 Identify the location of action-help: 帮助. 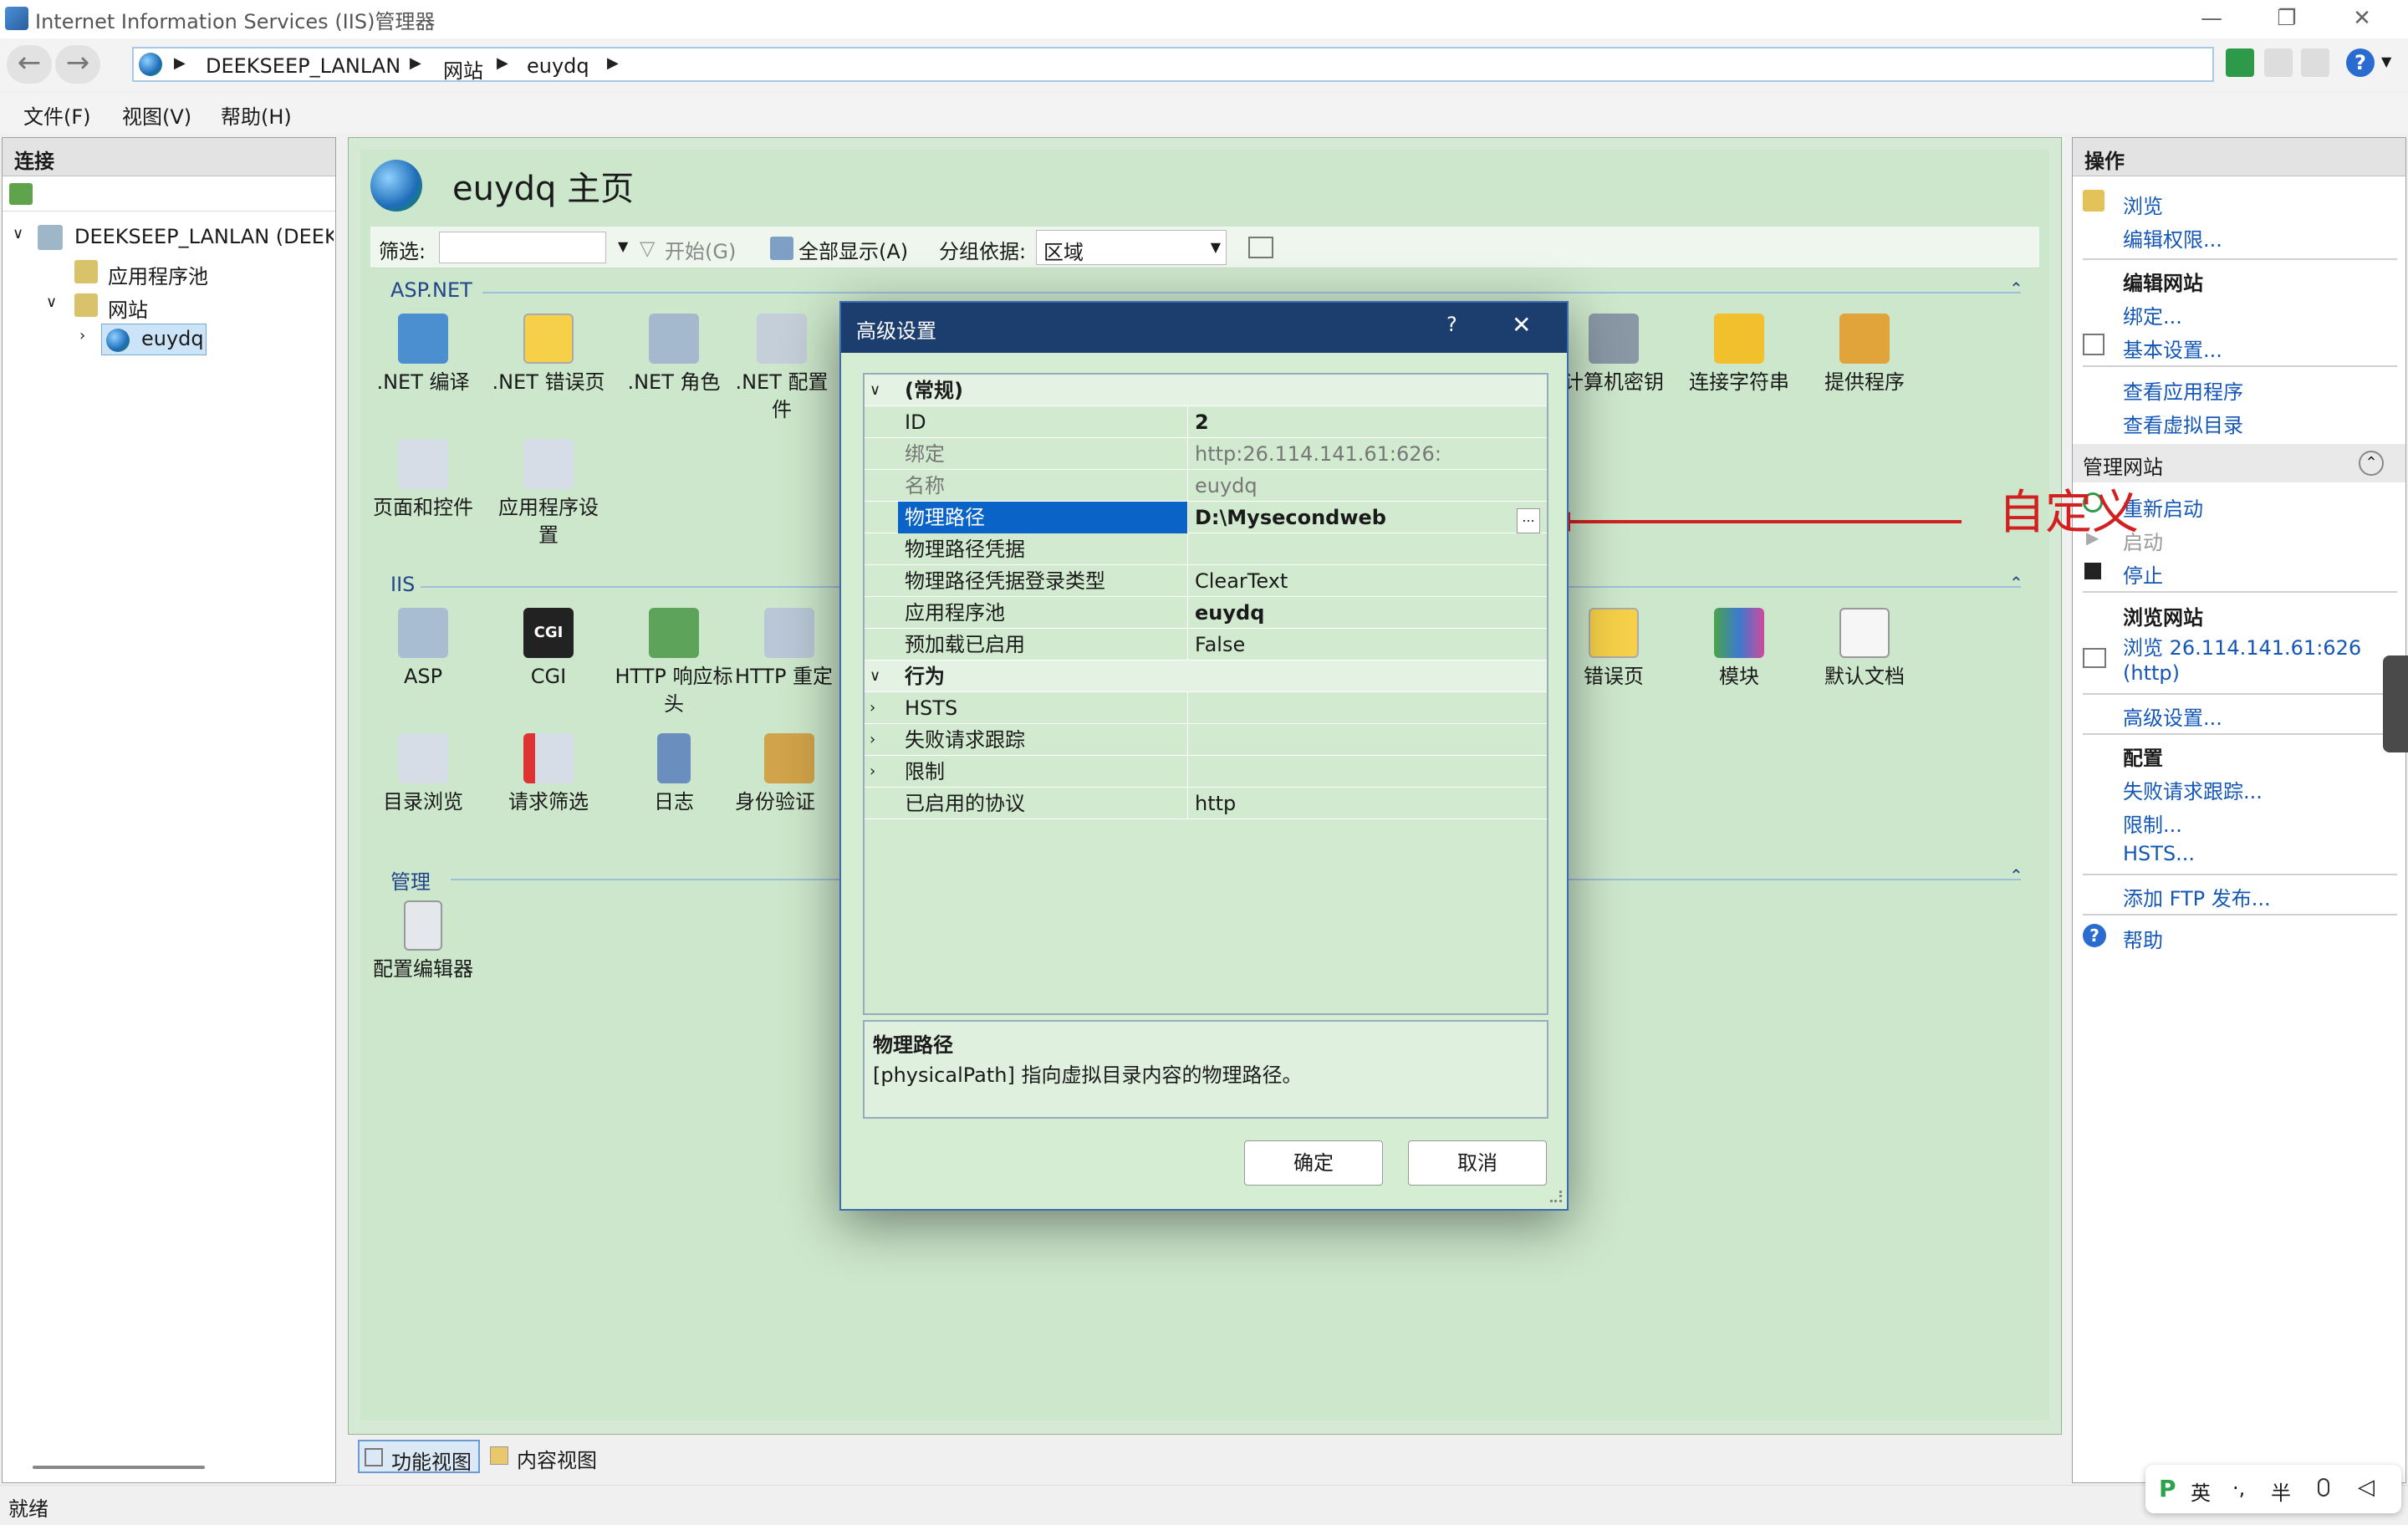
(2143, 938).